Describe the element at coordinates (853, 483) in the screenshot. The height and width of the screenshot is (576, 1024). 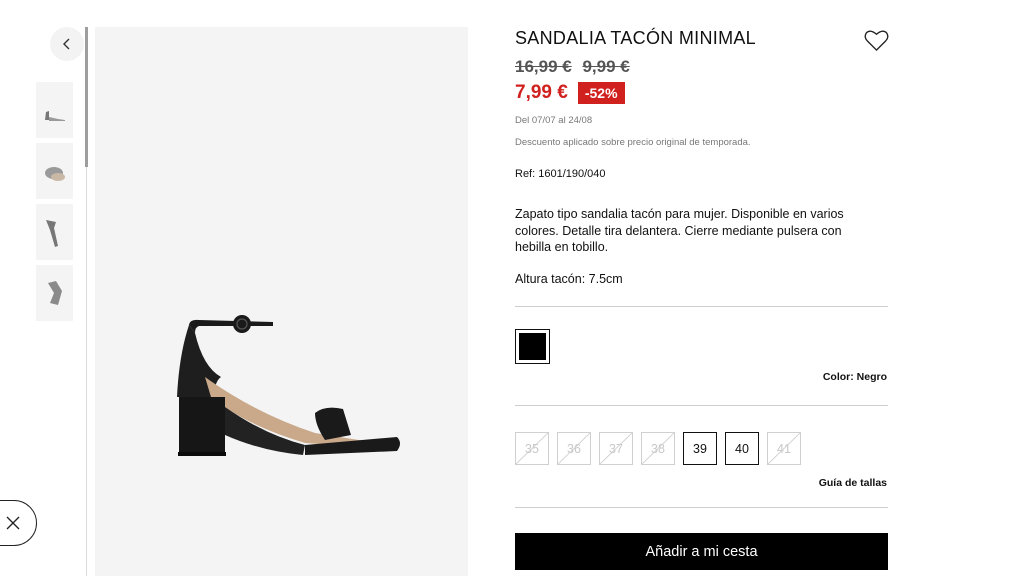
I see `size-guide-link: Guía de tallas` at that location.